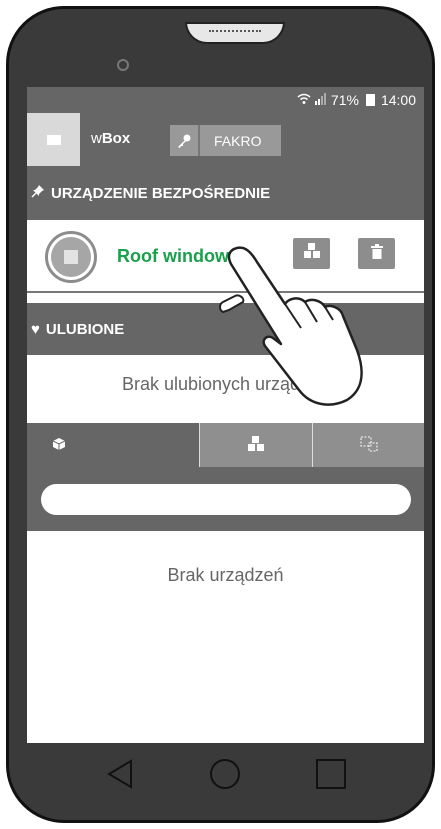 The image size is (441, 829). I want to click on section-spacer, so click(225, 298).